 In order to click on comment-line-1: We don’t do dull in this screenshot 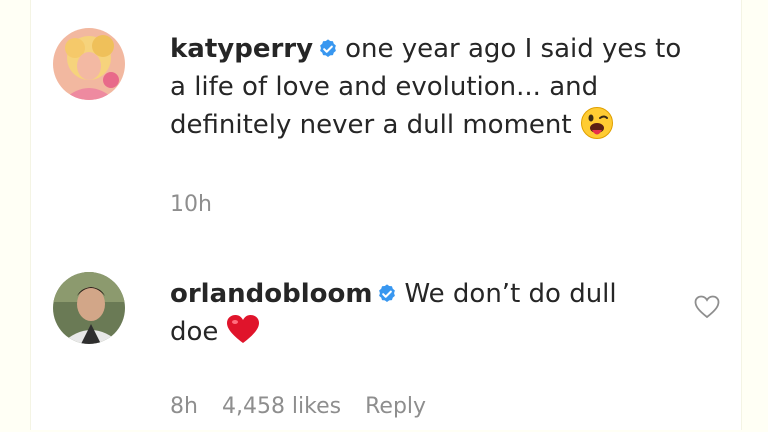, I will do `click(510, 294)`.